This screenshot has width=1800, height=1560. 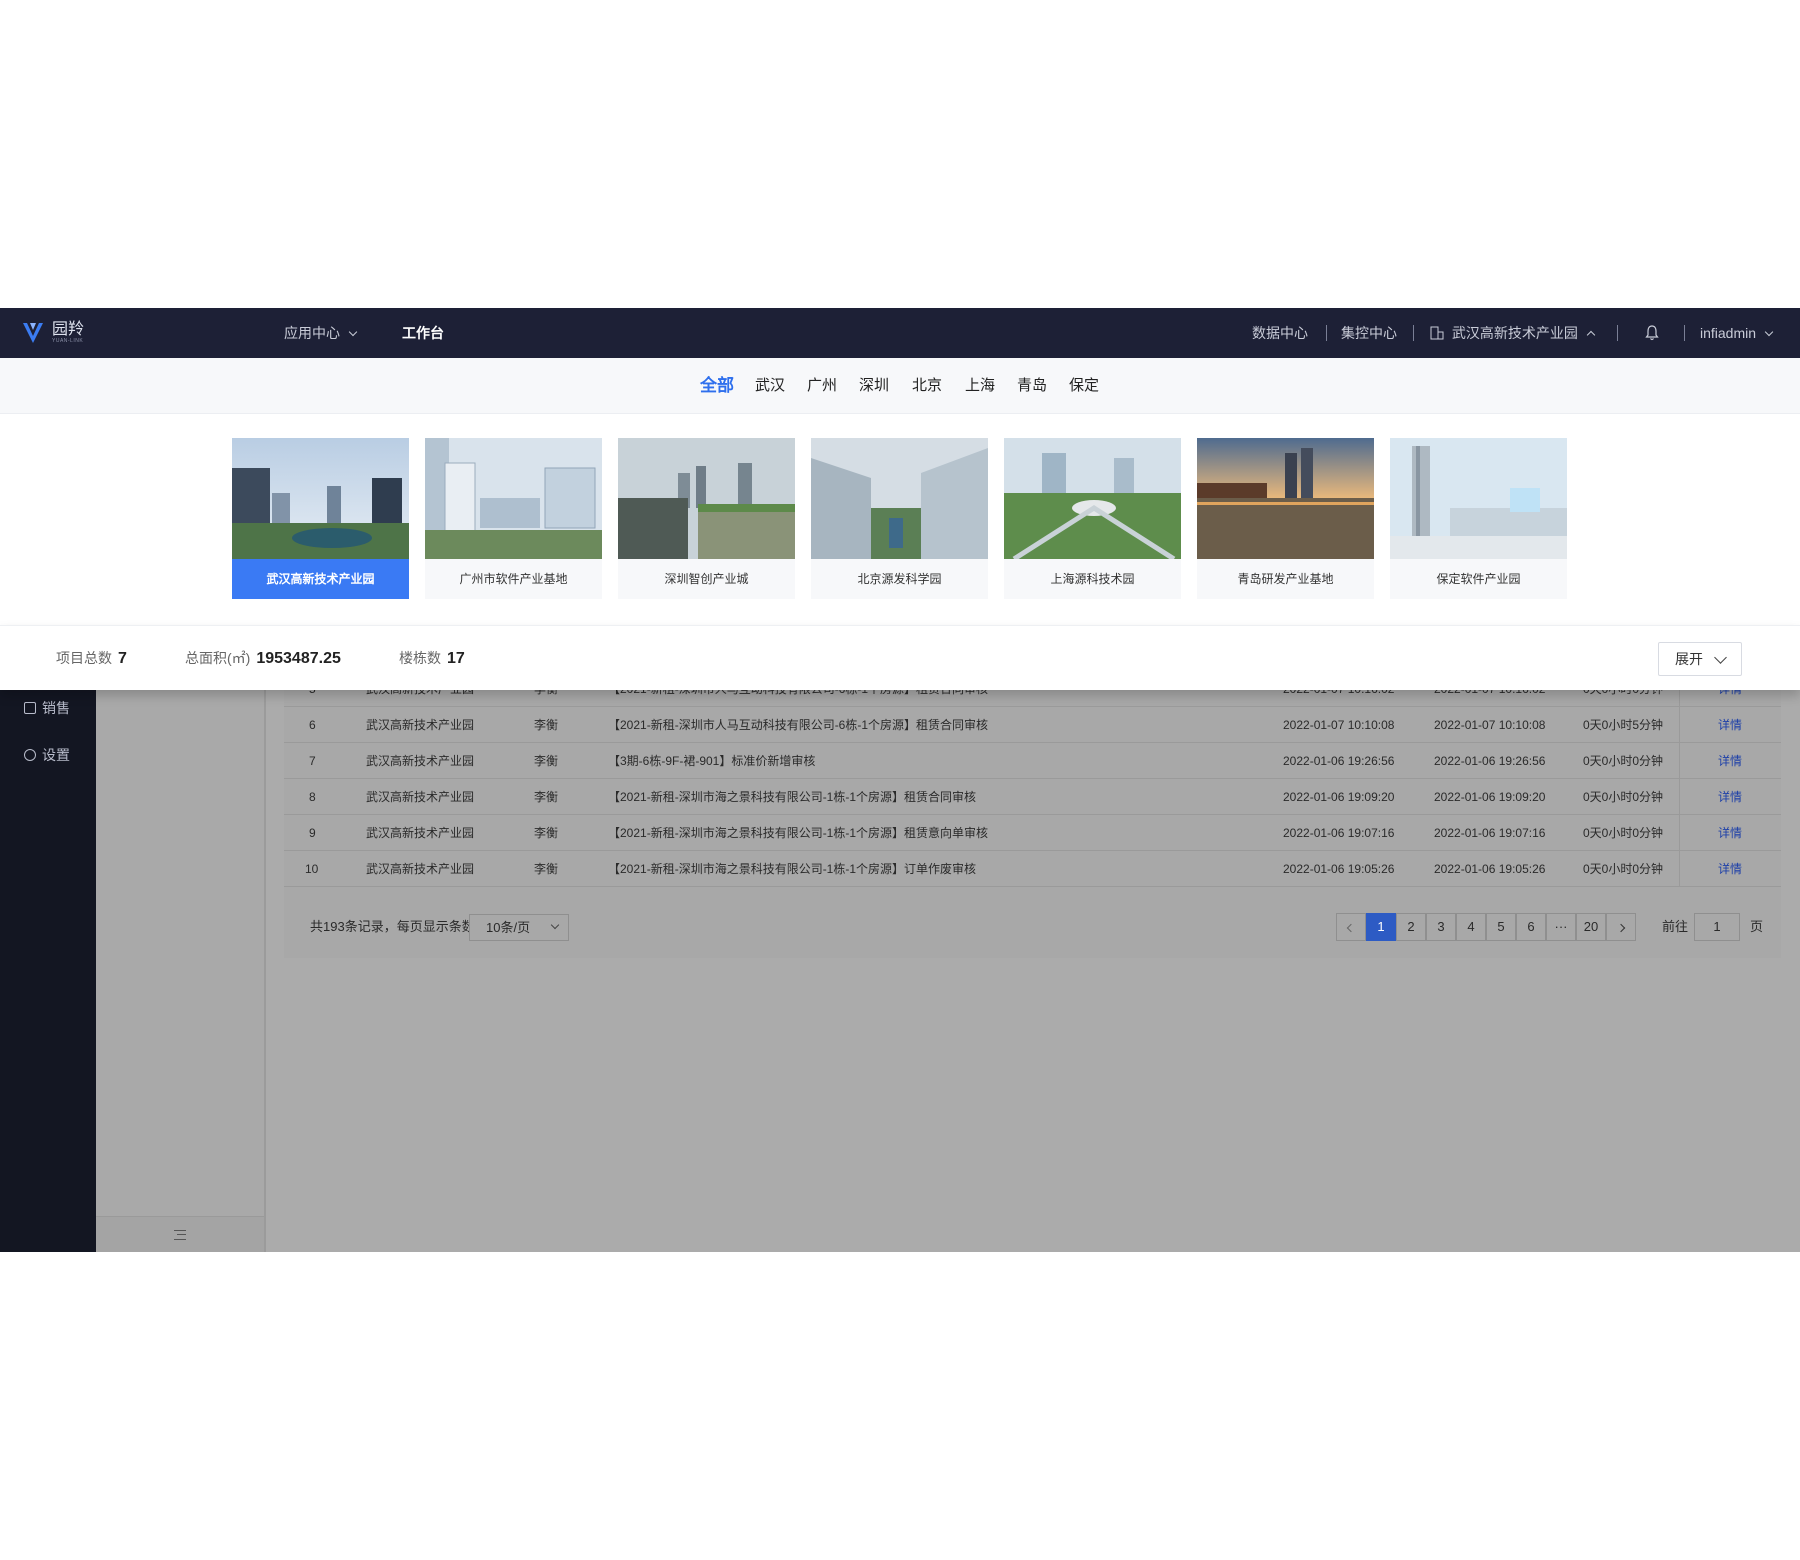 I want to click on page-button: 5, so click(x=1501, y=927).